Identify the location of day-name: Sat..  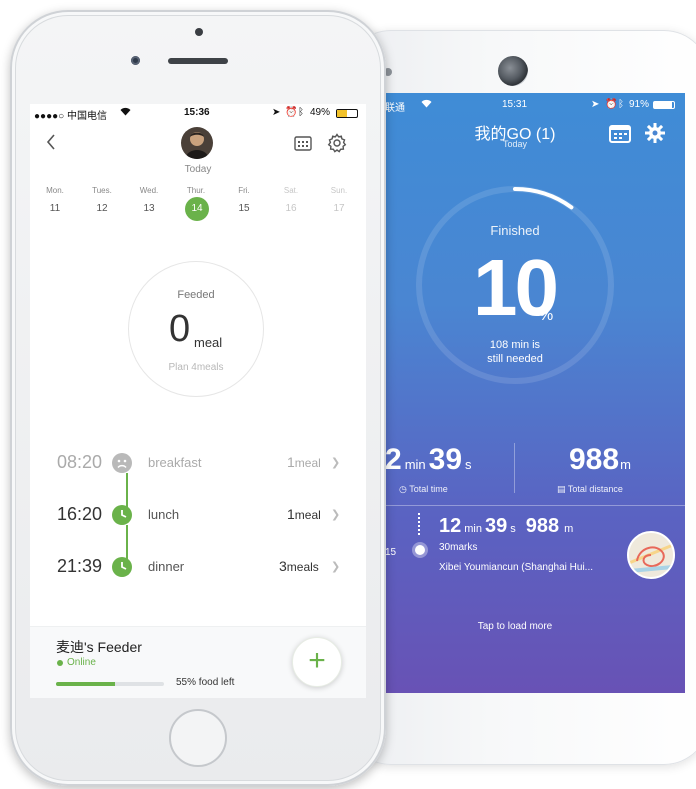
(291, 190).